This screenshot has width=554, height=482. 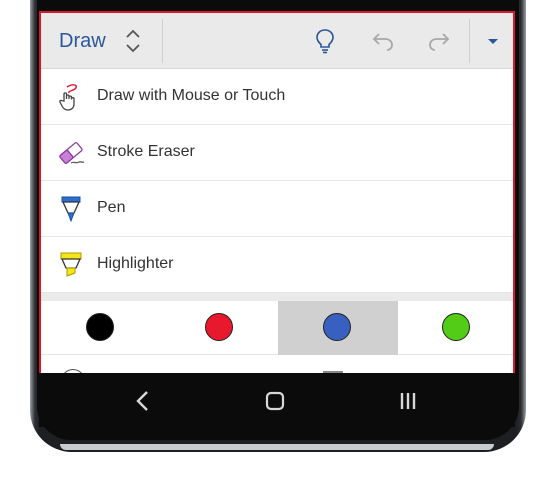 What do you see at coordinates (71, 264) in the screenshot?
I see `highlighter-icon` at bounding box center [71, 264].